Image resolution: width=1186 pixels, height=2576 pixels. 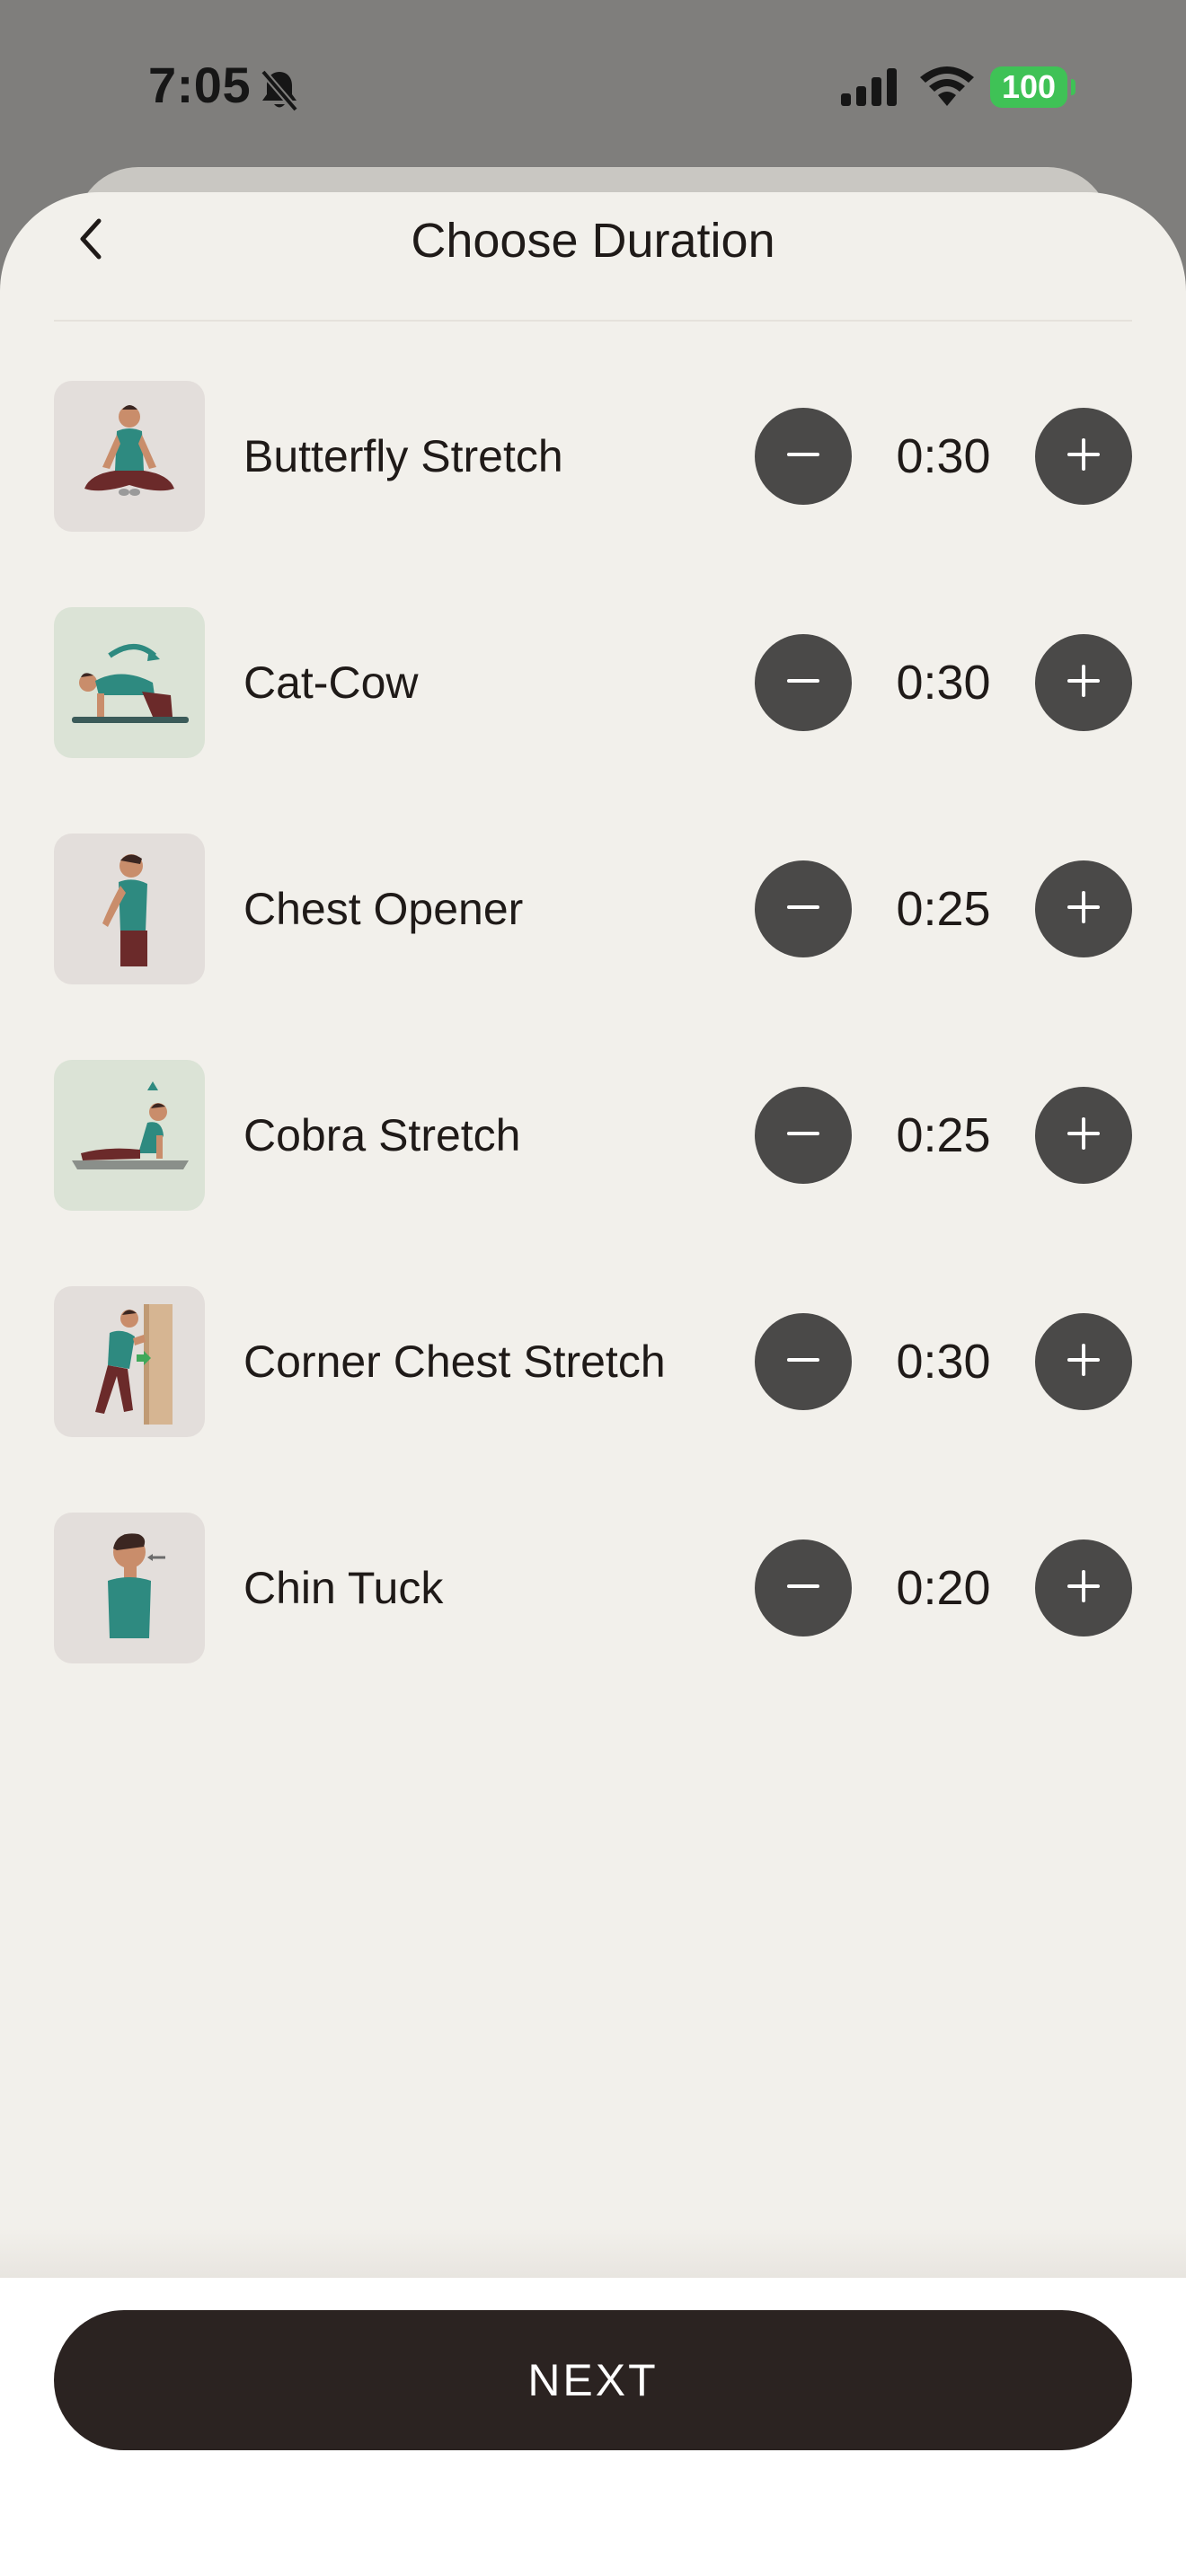 What do you see at coordinates (129, 1588) in the screenshot?
I see `chin-tuck-illustration` at bounding box center [129, 1588].